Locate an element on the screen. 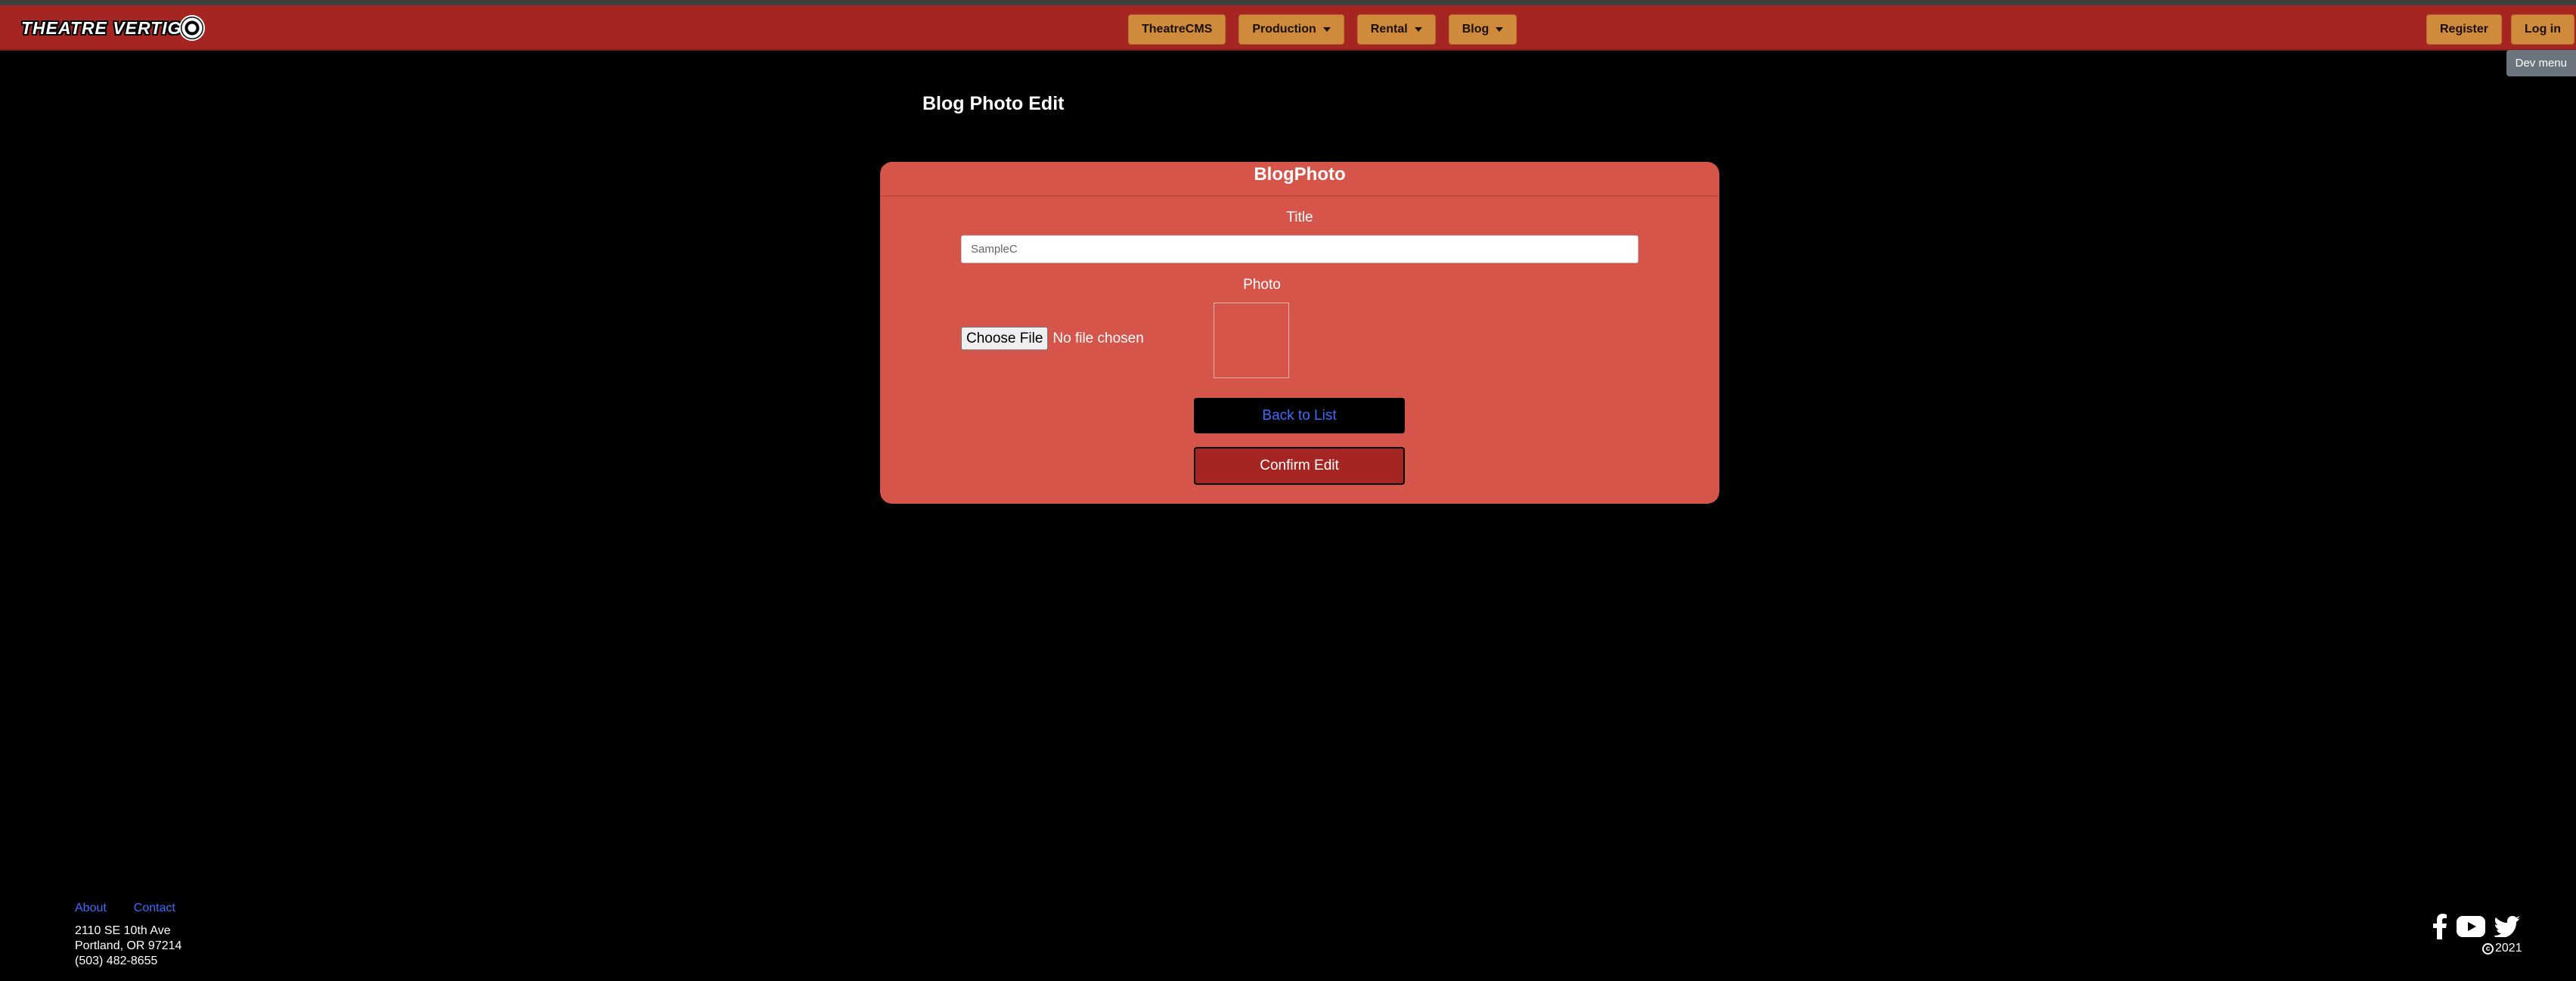 The width and height of the screenshot is (2576, 981). social-links is located at coordinates (2476, 926).